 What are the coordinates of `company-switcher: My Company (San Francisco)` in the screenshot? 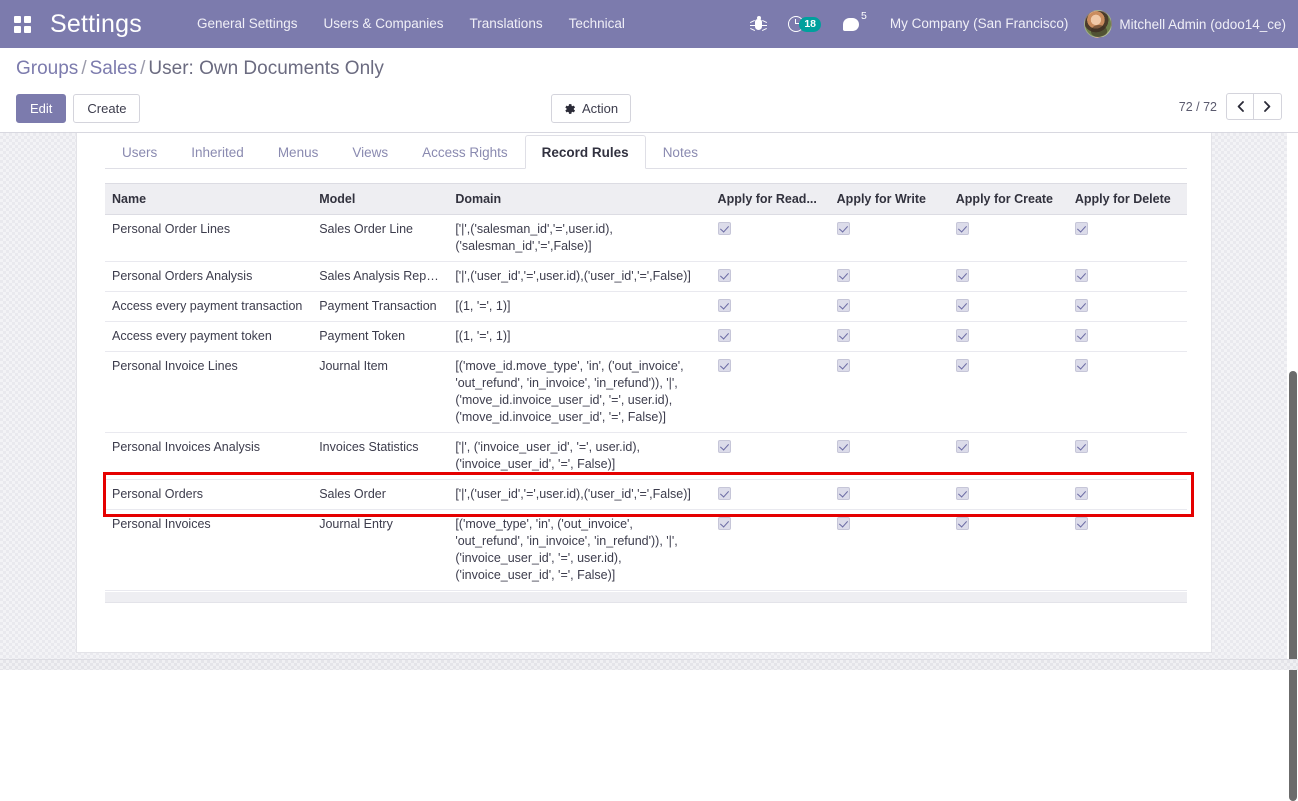 It's located at (979, 24).